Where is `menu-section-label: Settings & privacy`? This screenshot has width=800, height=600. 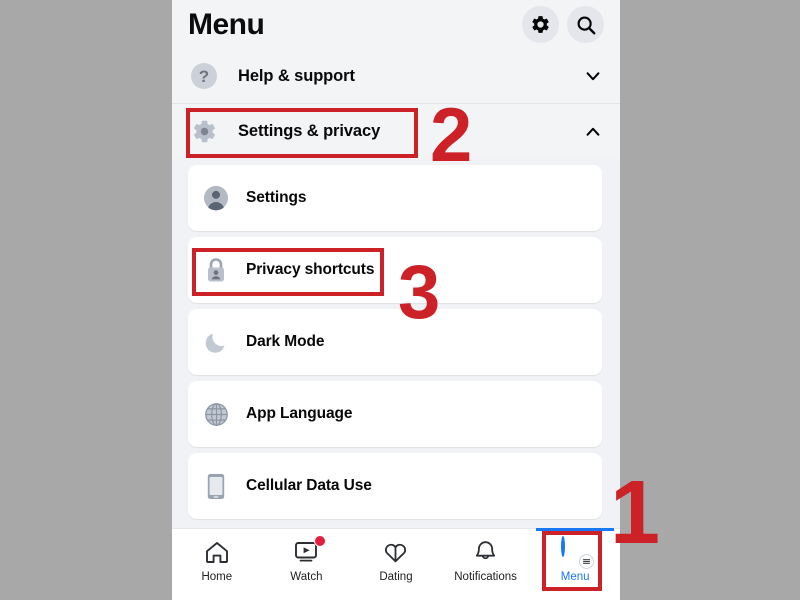 menu-section-label: Settings & privacy is located at coordinates (309, 131).